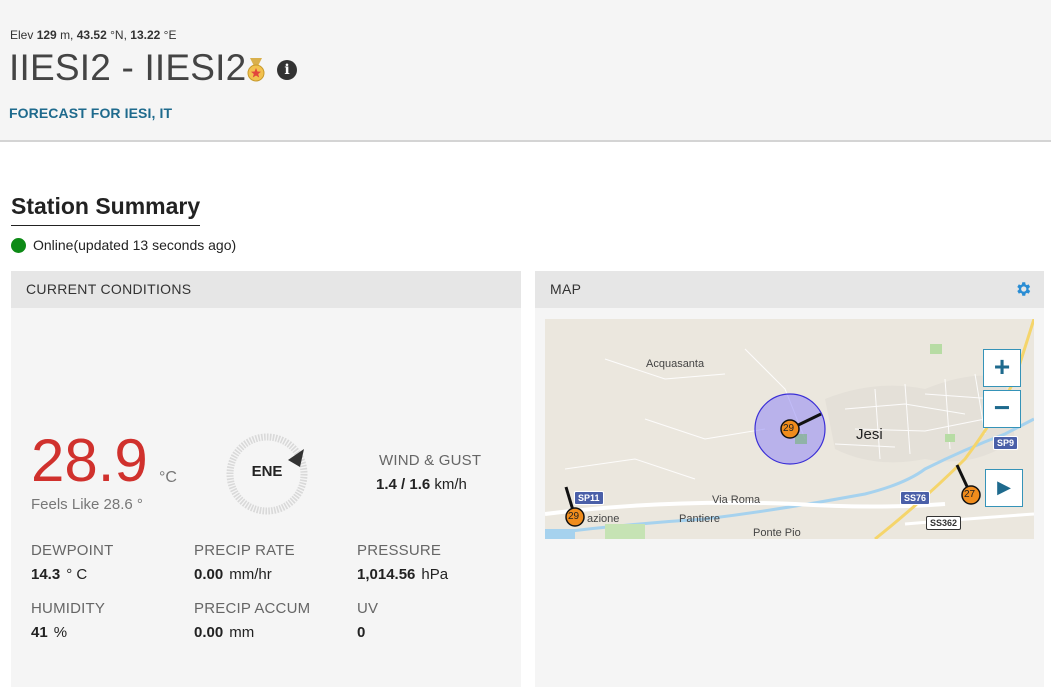 The height and width of the screenshot is (687, 1051). Describe the element at coordinates (250, 574) in the screenshot. I see `precip-rate-unit: mm/hr` at that location.